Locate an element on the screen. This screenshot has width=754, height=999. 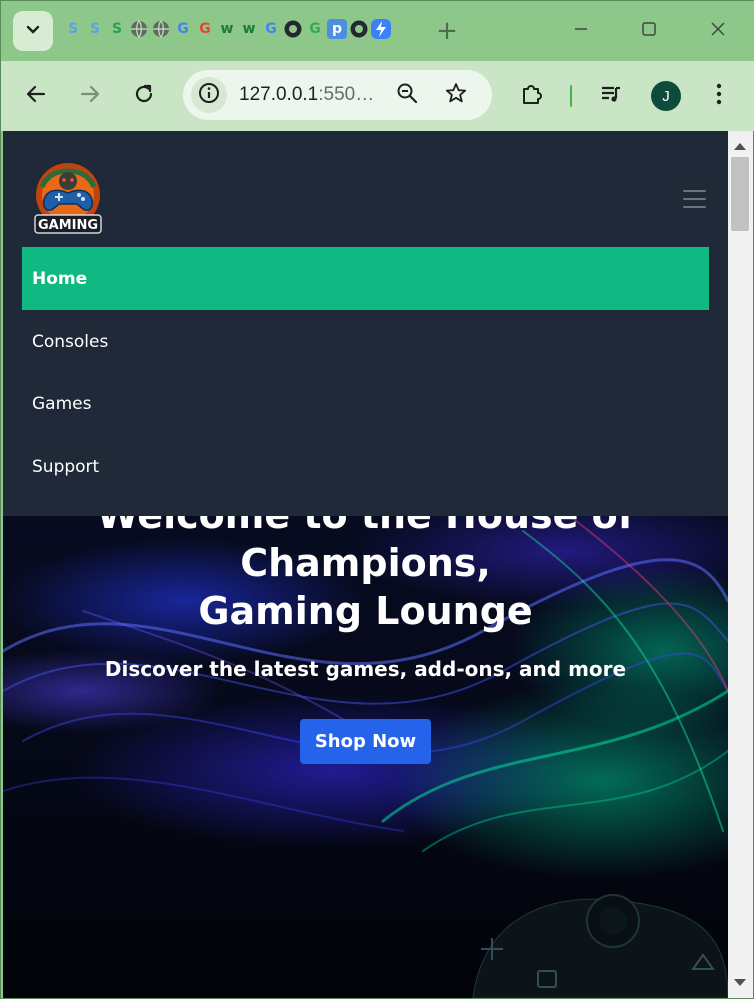
arrow-right-icon is located at coordinates (90, 96).